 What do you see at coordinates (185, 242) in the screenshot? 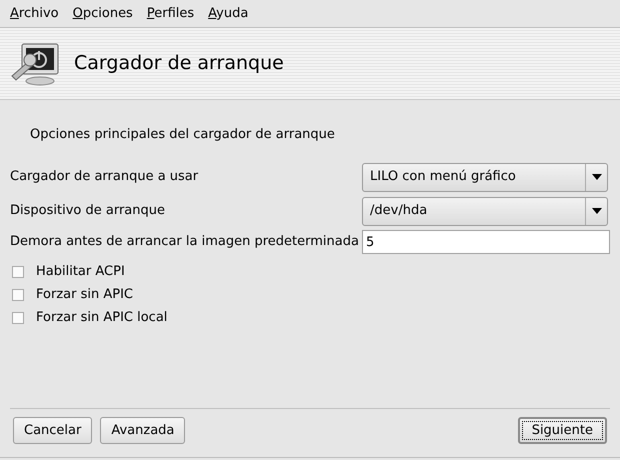
I see `field-label: Demora antes de arrancar la imagen predeterminada` at bounding box center [185, 242].